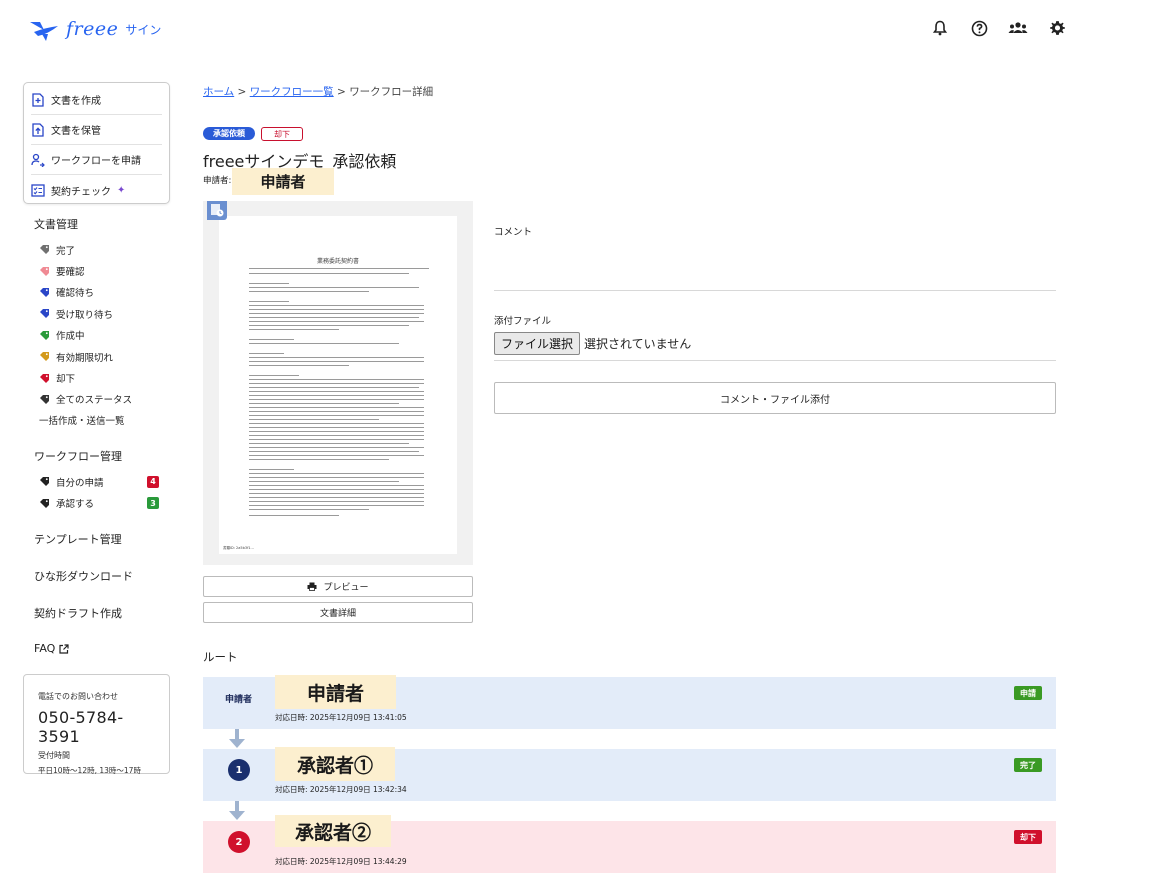 This screenshot has width=1149, height=888. I want to click on document-detail-button: 文書詳細, so click(338, 612).